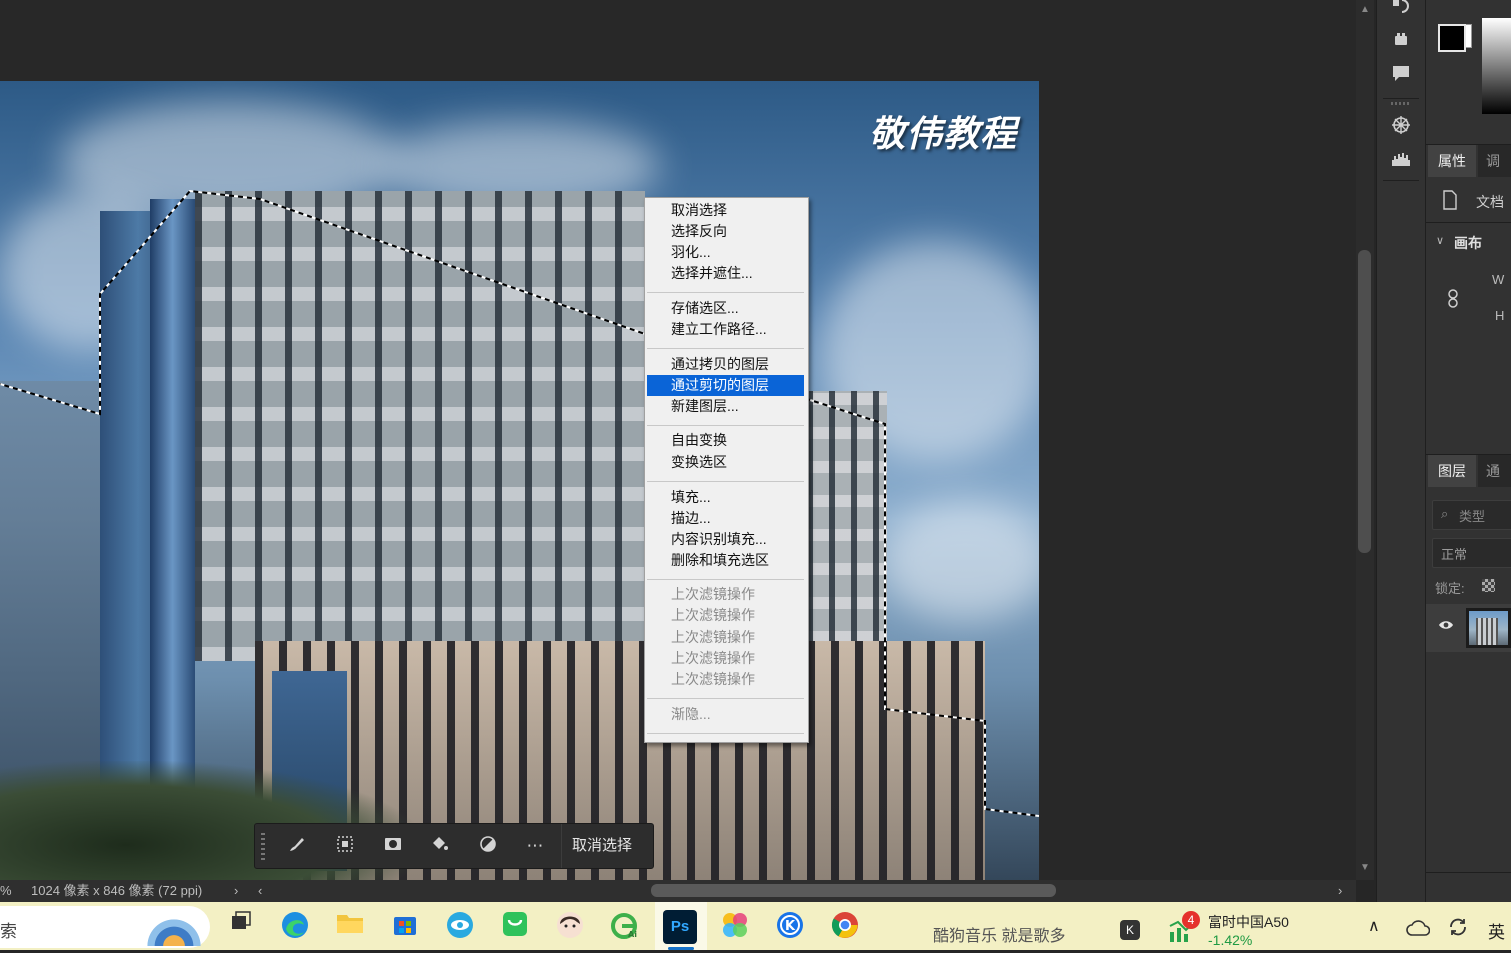 This screenshot has width=1511, height=953. Describe the element at coordinates (1494, 471) in the screenshot. I see `tab-channels: 通道` at that location.